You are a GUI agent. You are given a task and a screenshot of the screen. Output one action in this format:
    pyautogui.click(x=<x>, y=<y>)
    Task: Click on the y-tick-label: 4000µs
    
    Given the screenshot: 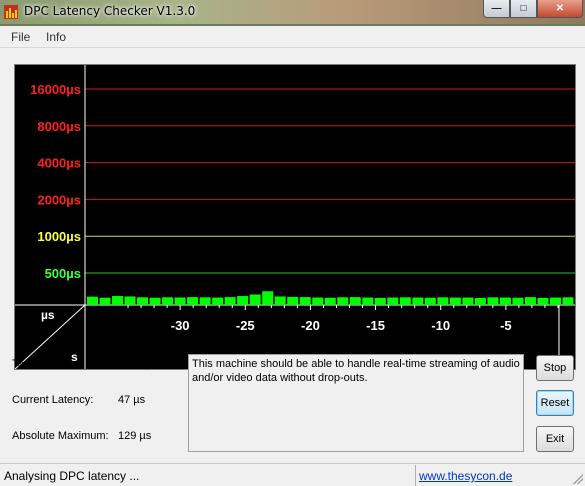 What is the action you would take?
    pyautogui.click(x=59, y=163)
    